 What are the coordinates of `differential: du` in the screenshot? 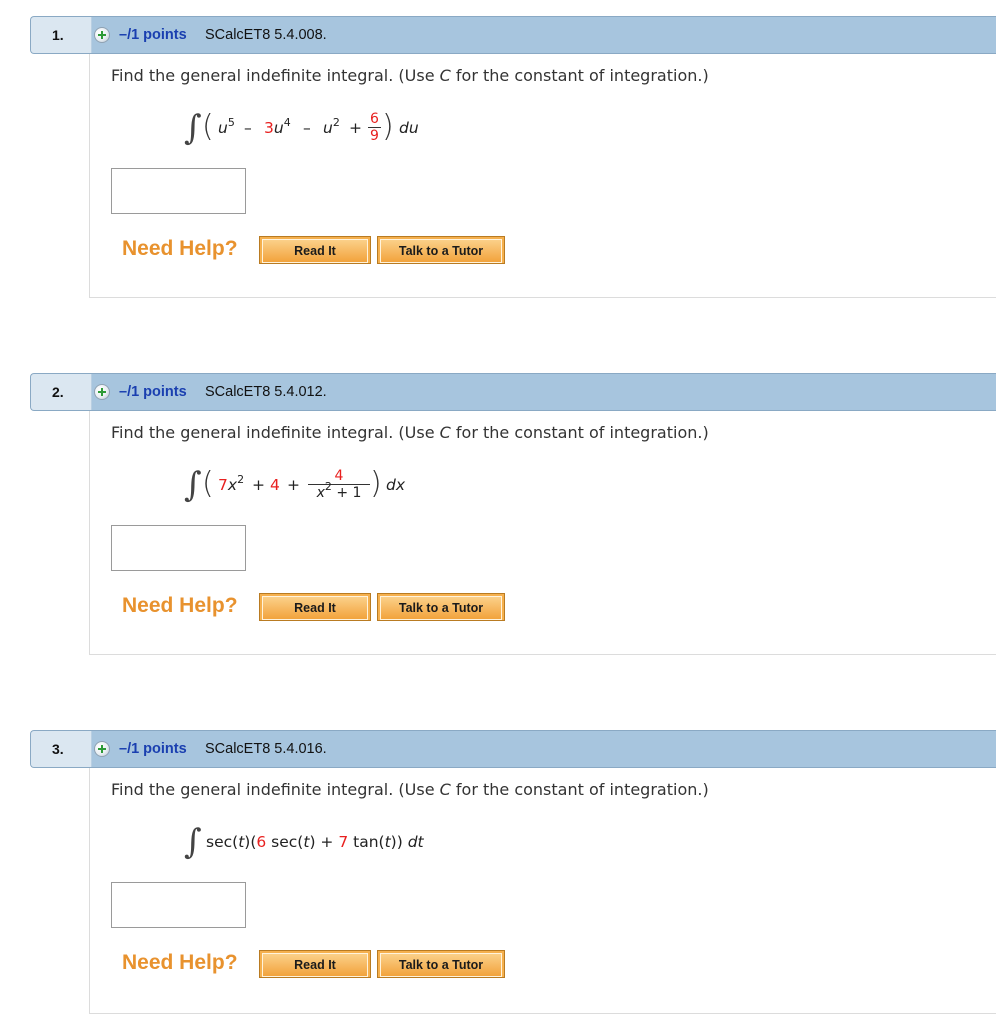 It's located at (409, 128).